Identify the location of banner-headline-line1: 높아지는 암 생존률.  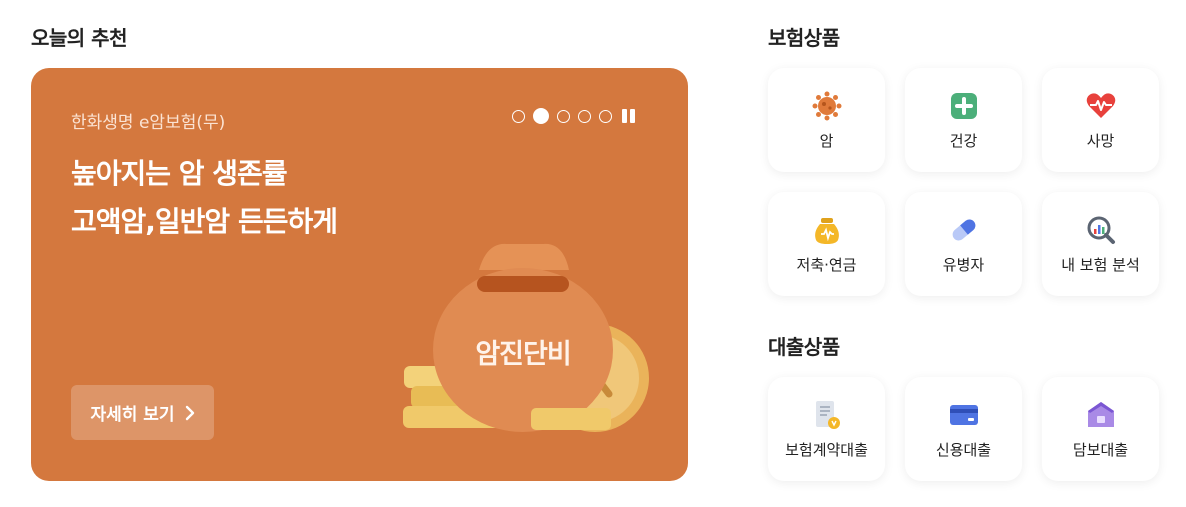
(179, 173).